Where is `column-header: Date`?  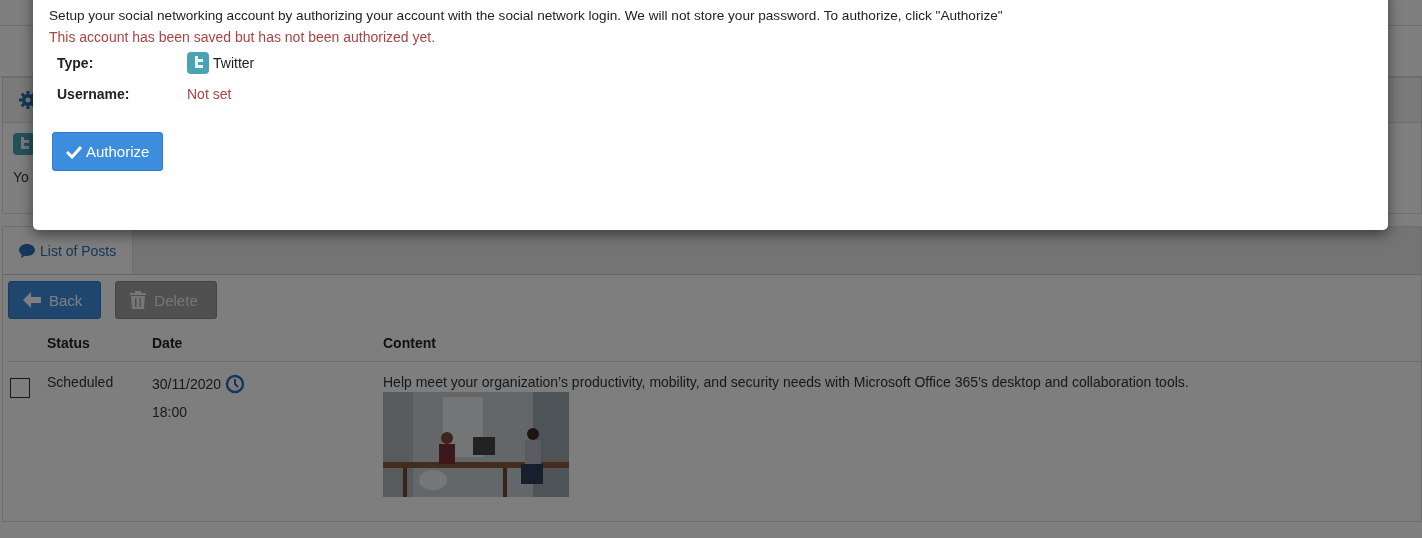 column-header: Date is located at coordinates (168, 343).